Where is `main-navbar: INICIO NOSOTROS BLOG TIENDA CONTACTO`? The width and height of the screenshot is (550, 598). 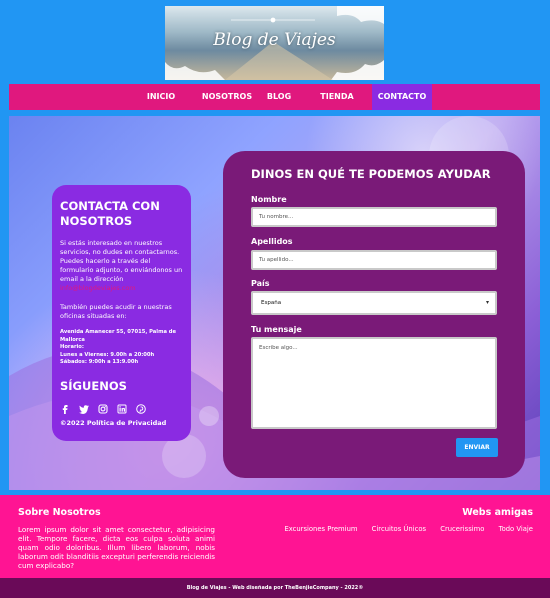
main-navbar: INICIO NOSOTROS BLOG TIENDA CONTACTO is located at coordinates (274, 97).